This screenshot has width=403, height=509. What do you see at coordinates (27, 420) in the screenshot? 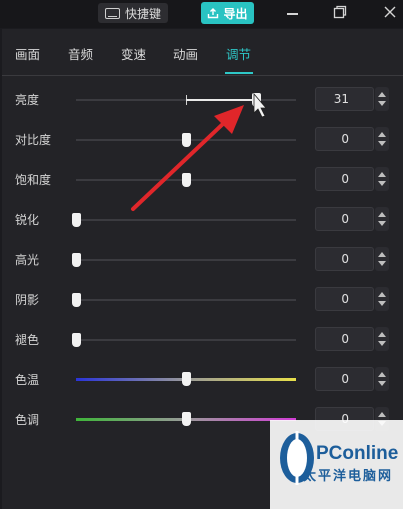
I see `tint-label: 色调` at bounding box center [27, 420].